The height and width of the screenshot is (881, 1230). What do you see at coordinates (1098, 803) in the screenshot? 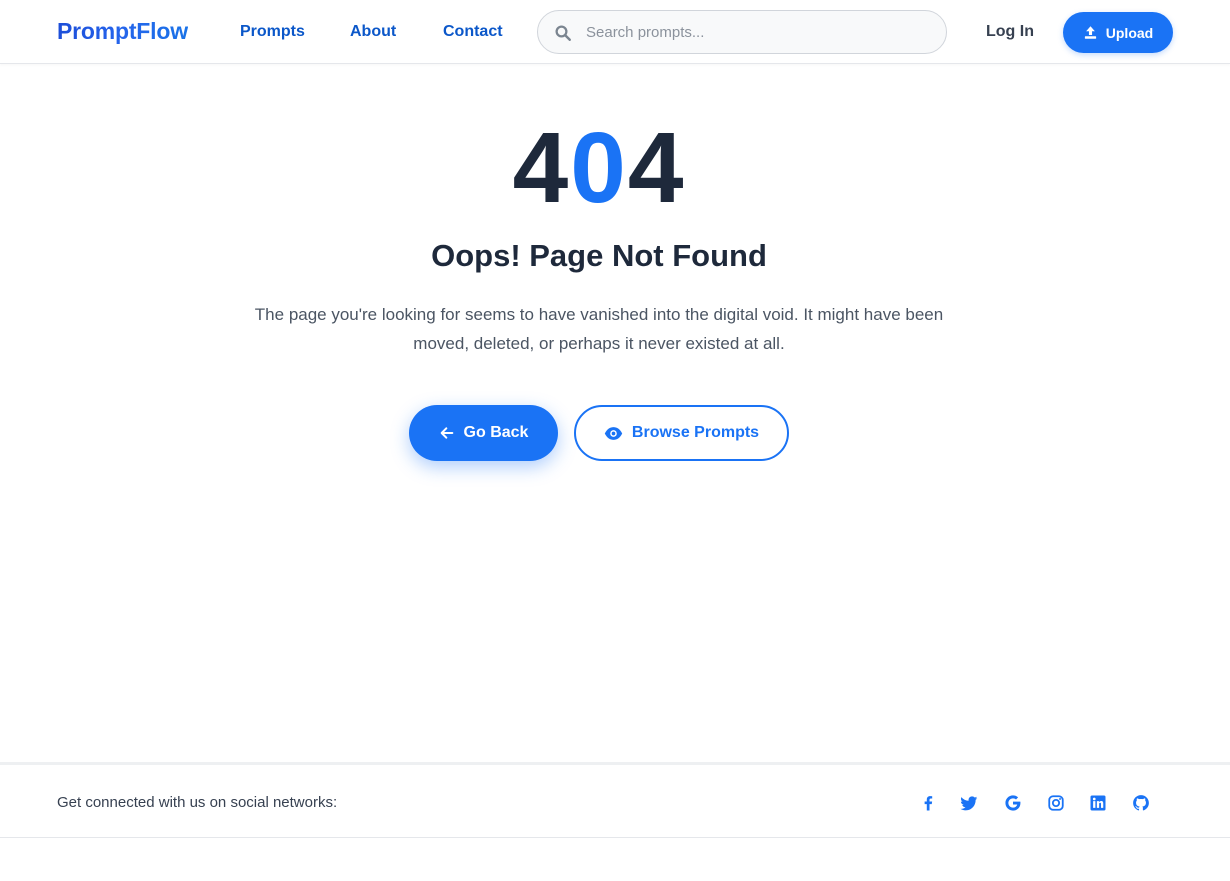
I see `linkedin-icon` at bounding box center [1098, 803].